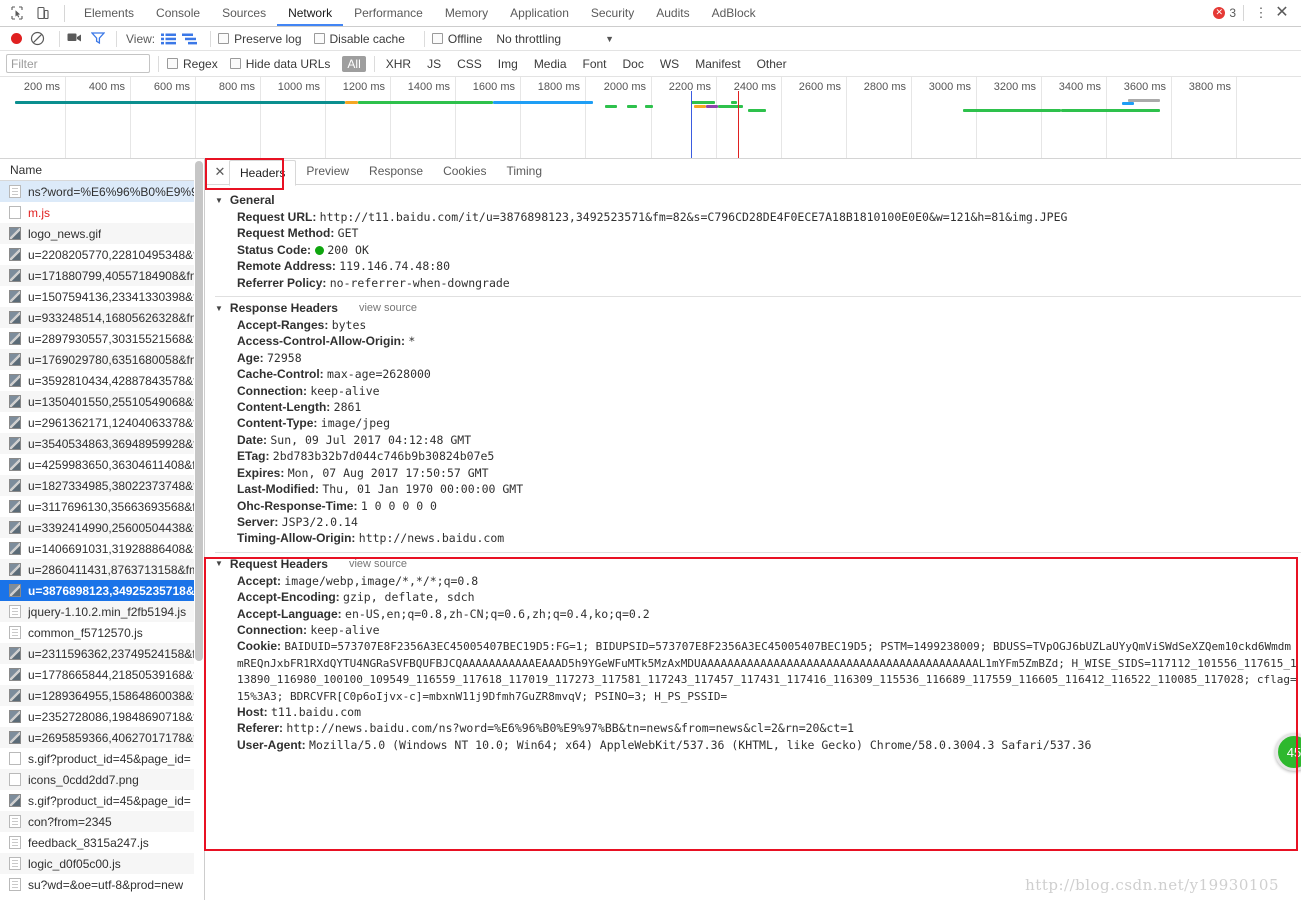  Describe the element at coordinates (612, 13) in the screenshot. I see `tab-security: Security` at that location.